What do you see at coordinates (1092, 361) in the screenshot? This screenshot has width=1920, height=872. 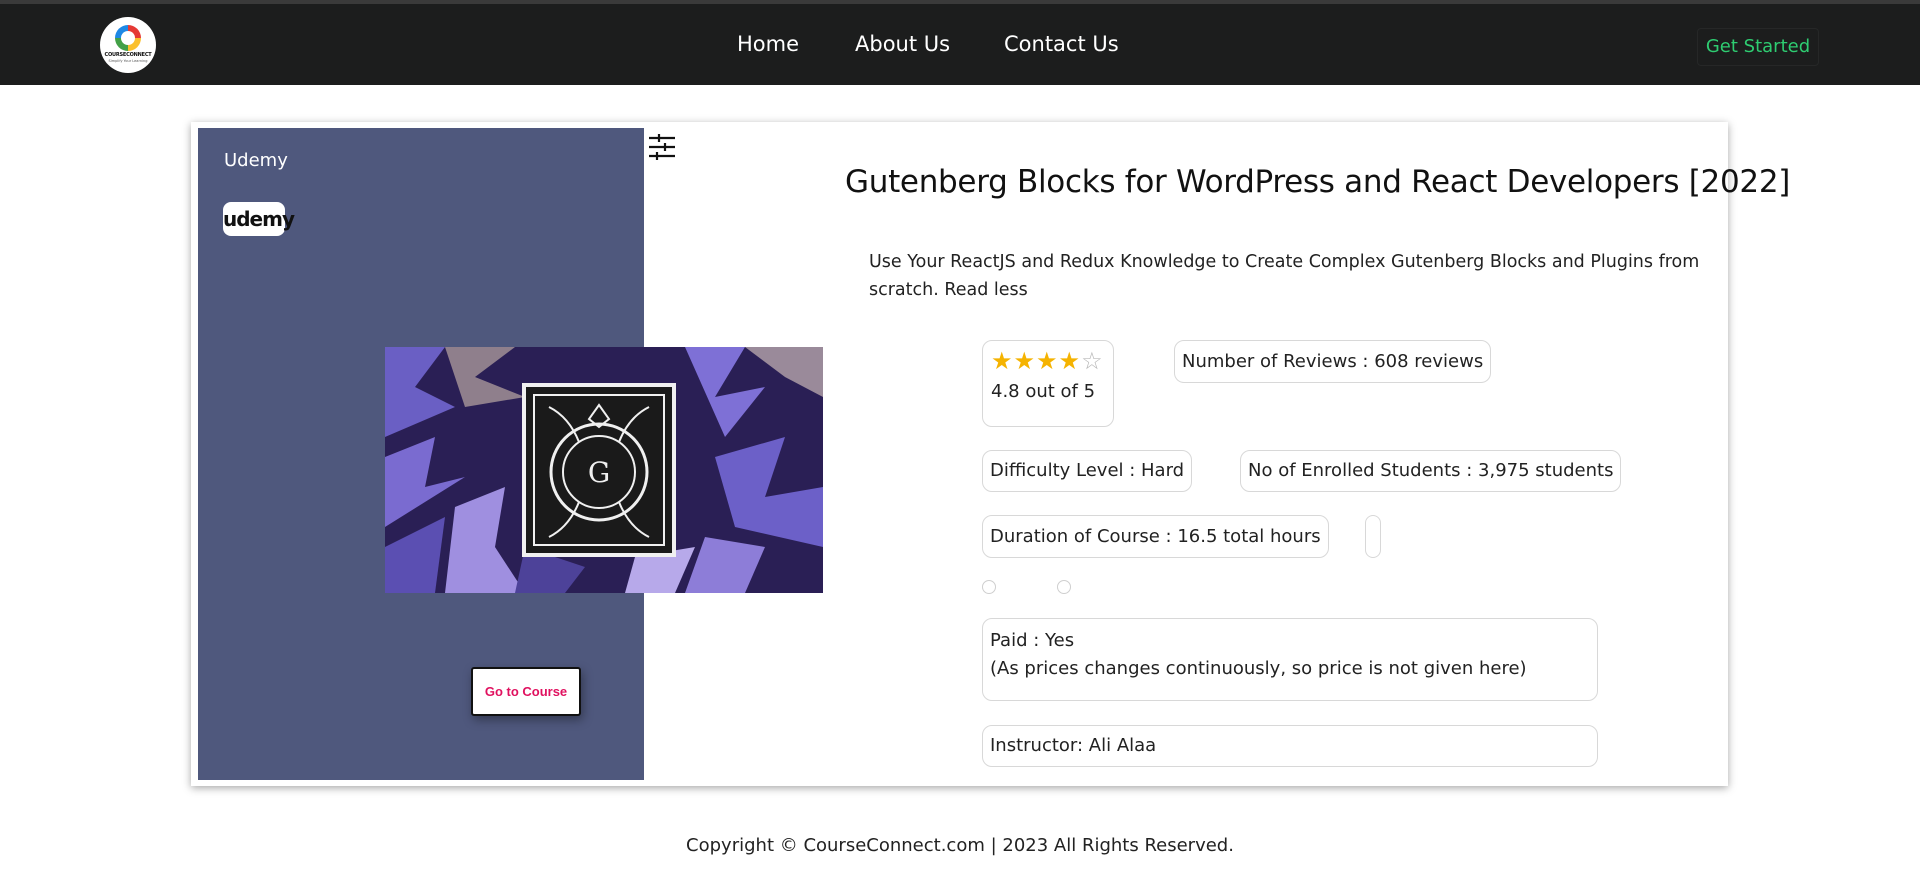 I see `star-empty-icon: ☆` at bounding box center [1092, 361].